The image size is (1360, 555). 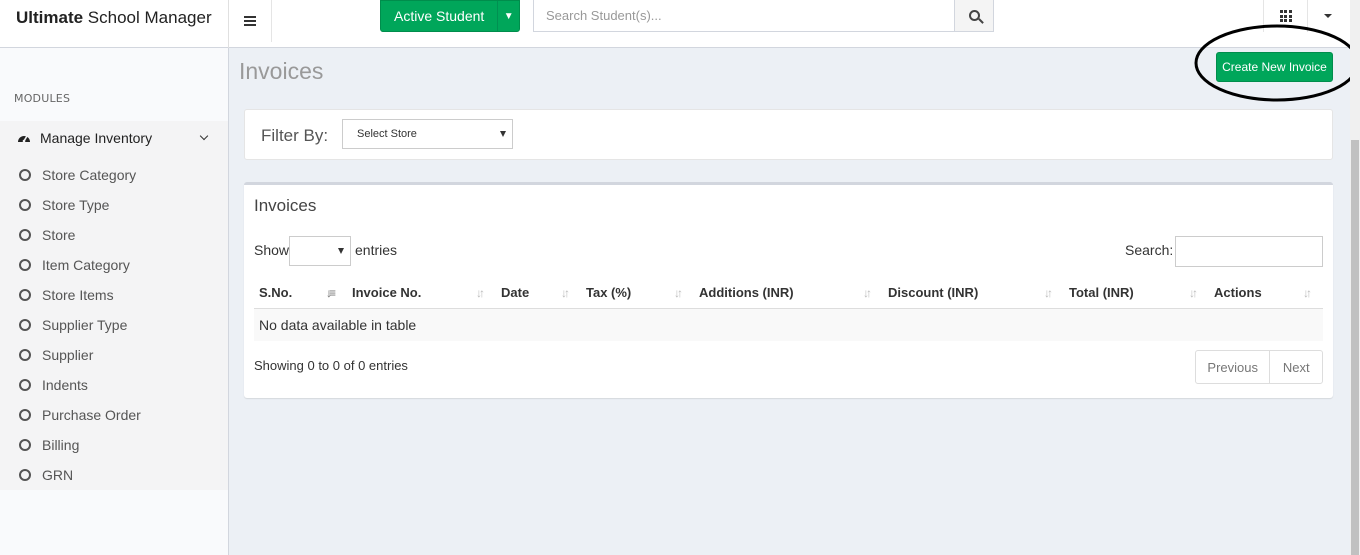 I want to click on sidebar-item-label: Supplier, so click(x=68, y=355).